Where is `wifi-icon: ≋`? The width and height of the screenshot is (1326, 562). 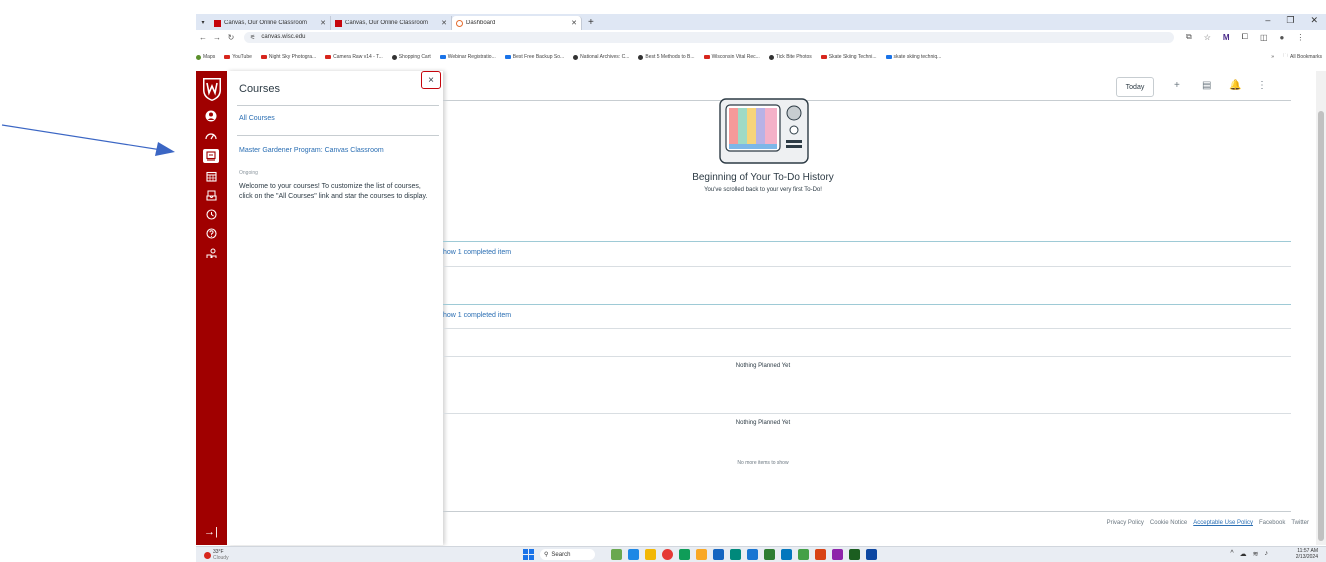
wifi-icon: ≋ is located at coordinates (1256, 554).